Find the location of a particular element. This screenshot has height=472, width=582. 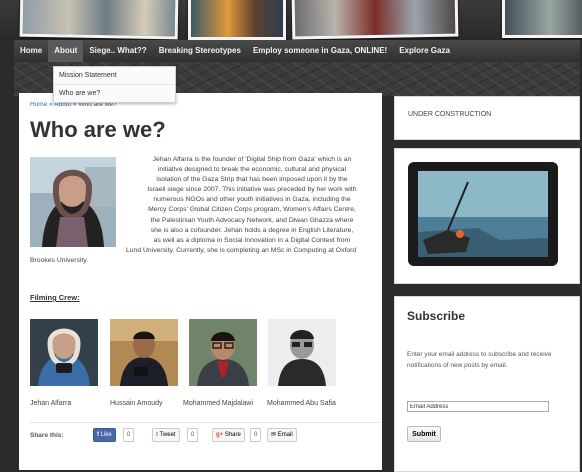

divider is located at coordinates (205, 422).